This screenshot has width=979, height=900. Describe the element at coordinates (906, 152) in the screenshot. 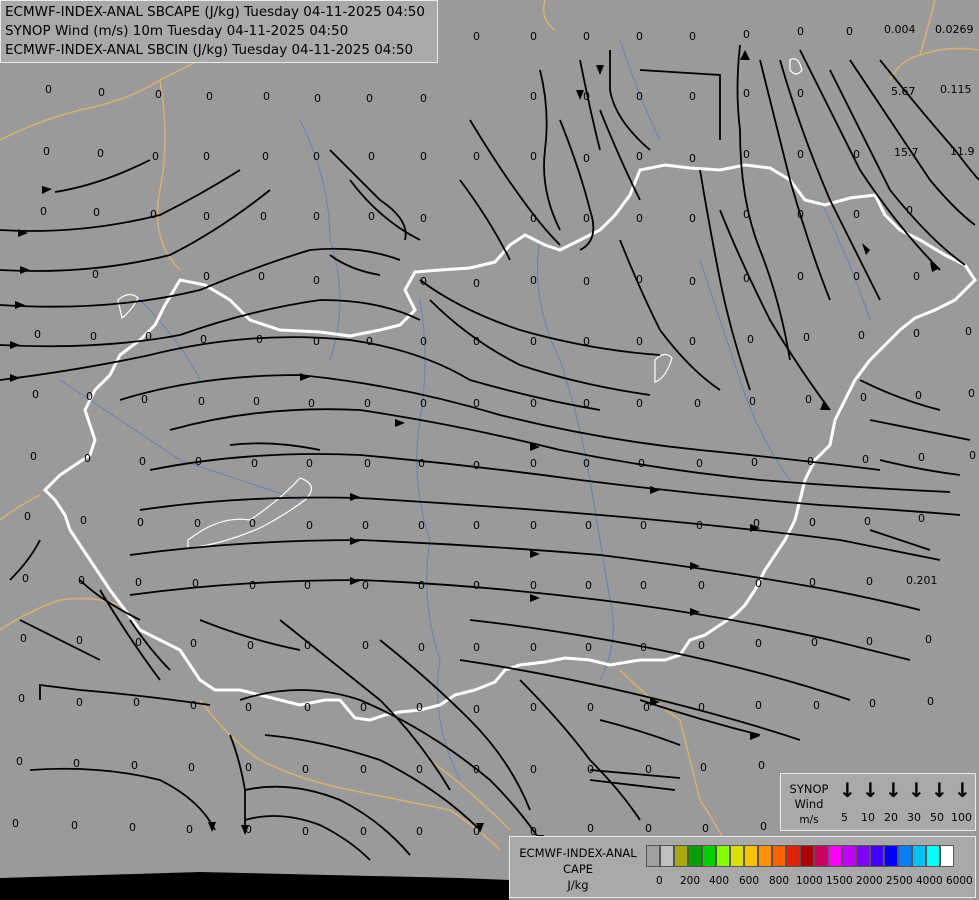

I see `cape-value: 15.7` at that location.